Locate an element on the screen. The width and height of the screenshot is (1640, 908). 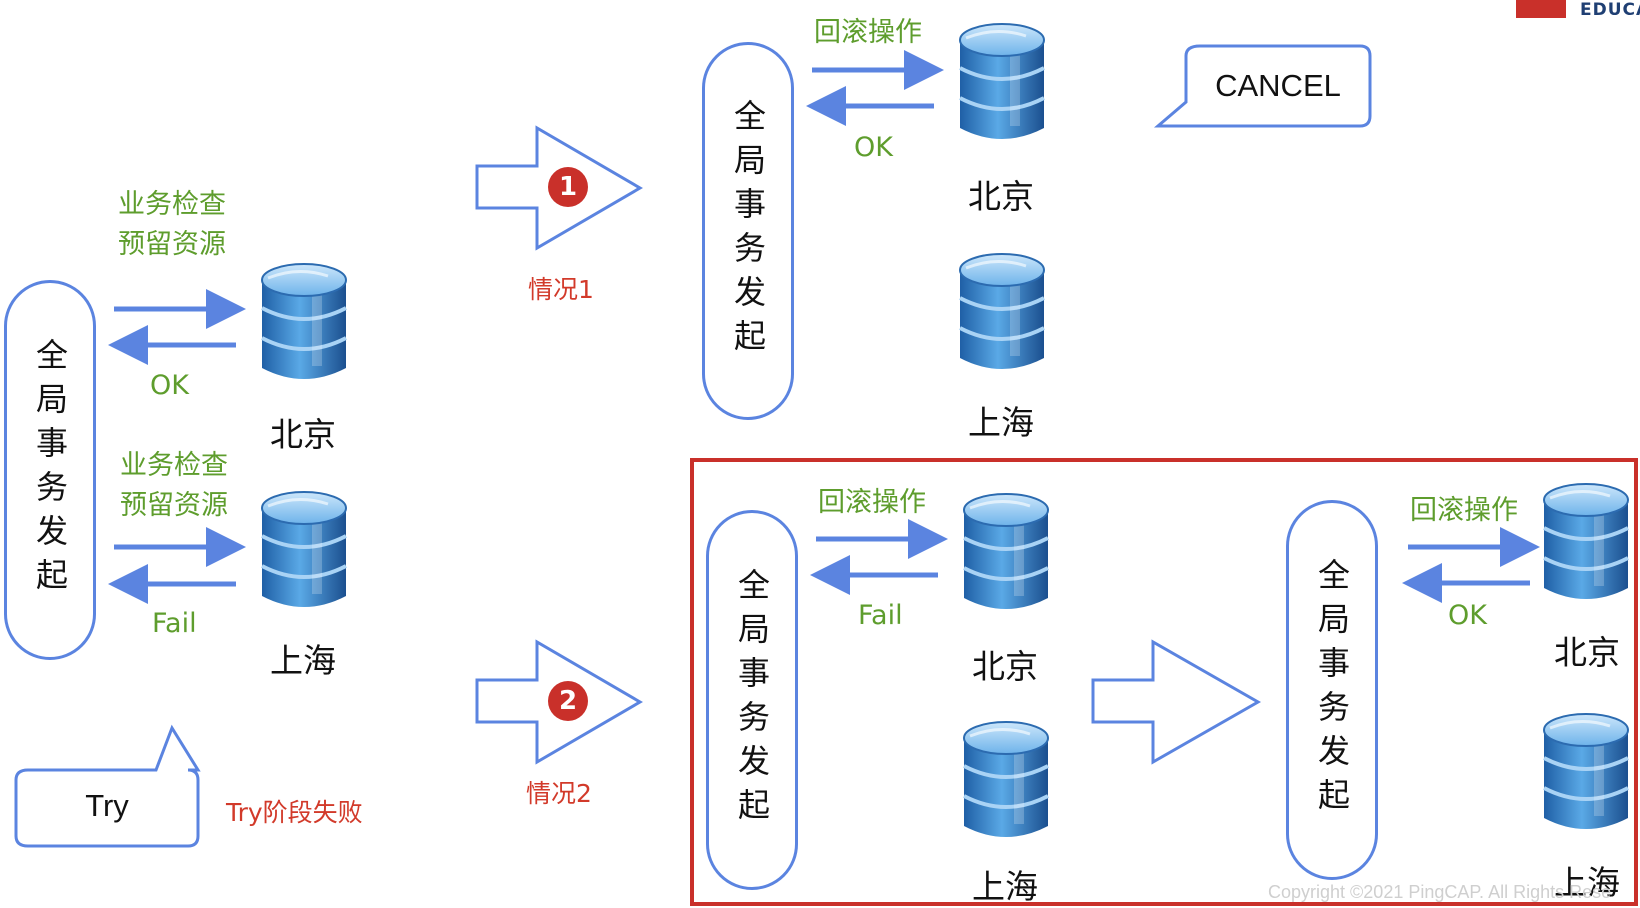
brand-logo-text: EDUCA is located at coordinates (1610, 10).